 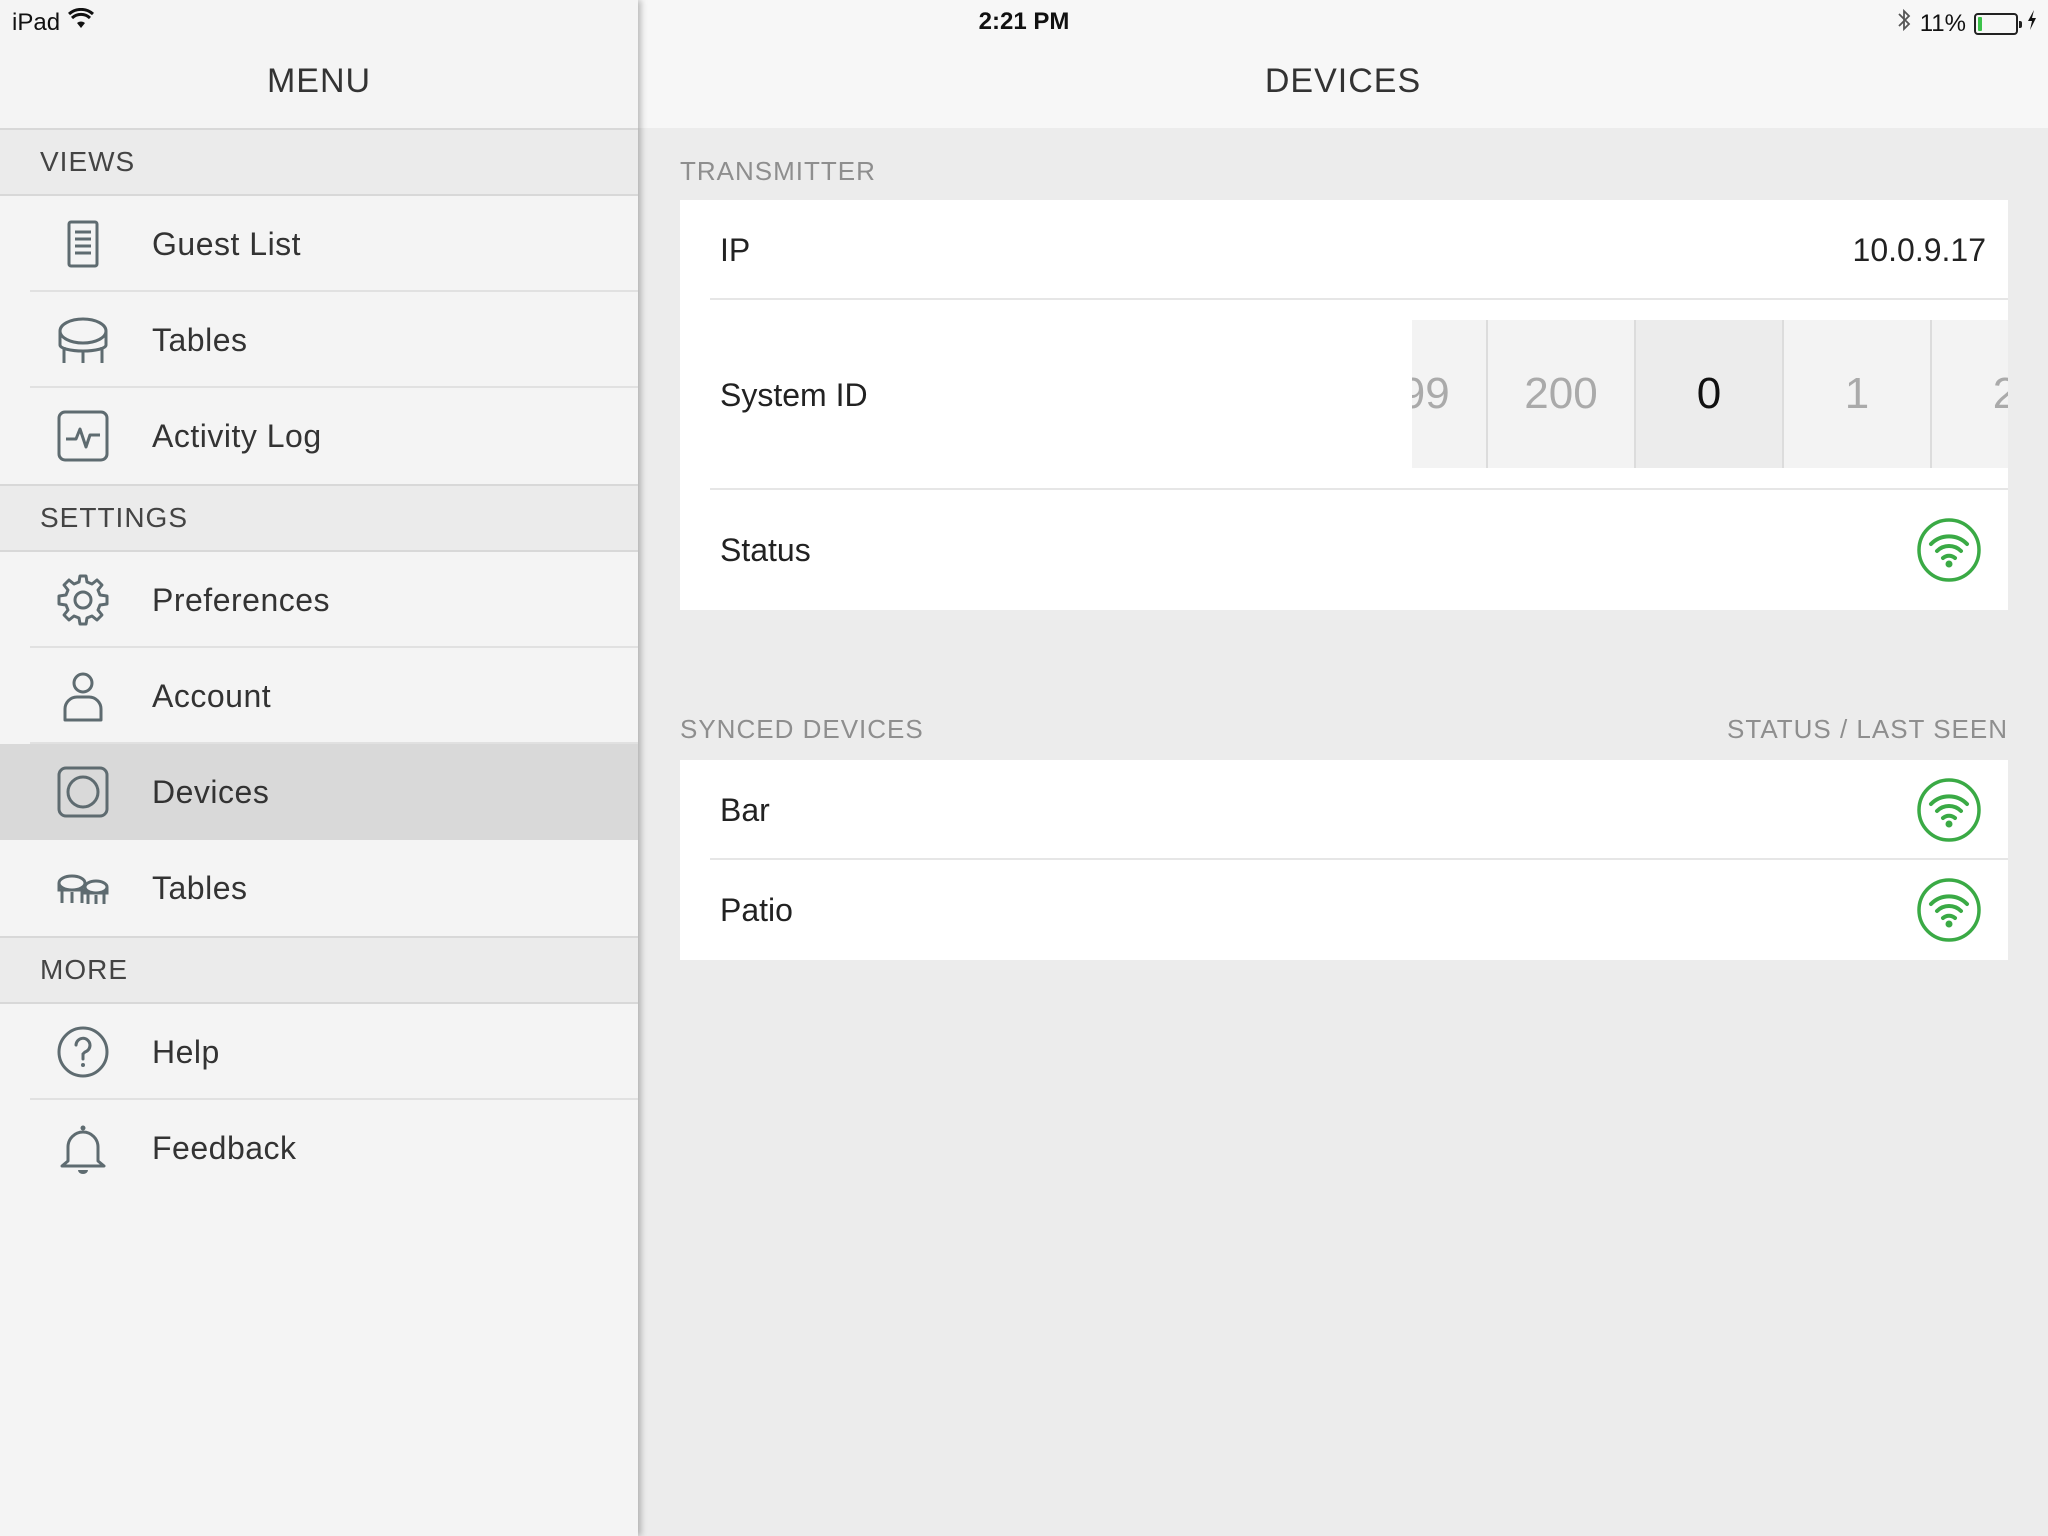 What do you see at coordinates (83, 244) in the screenshot?
I see `document-list-icon` at bounding box center [83, 244].